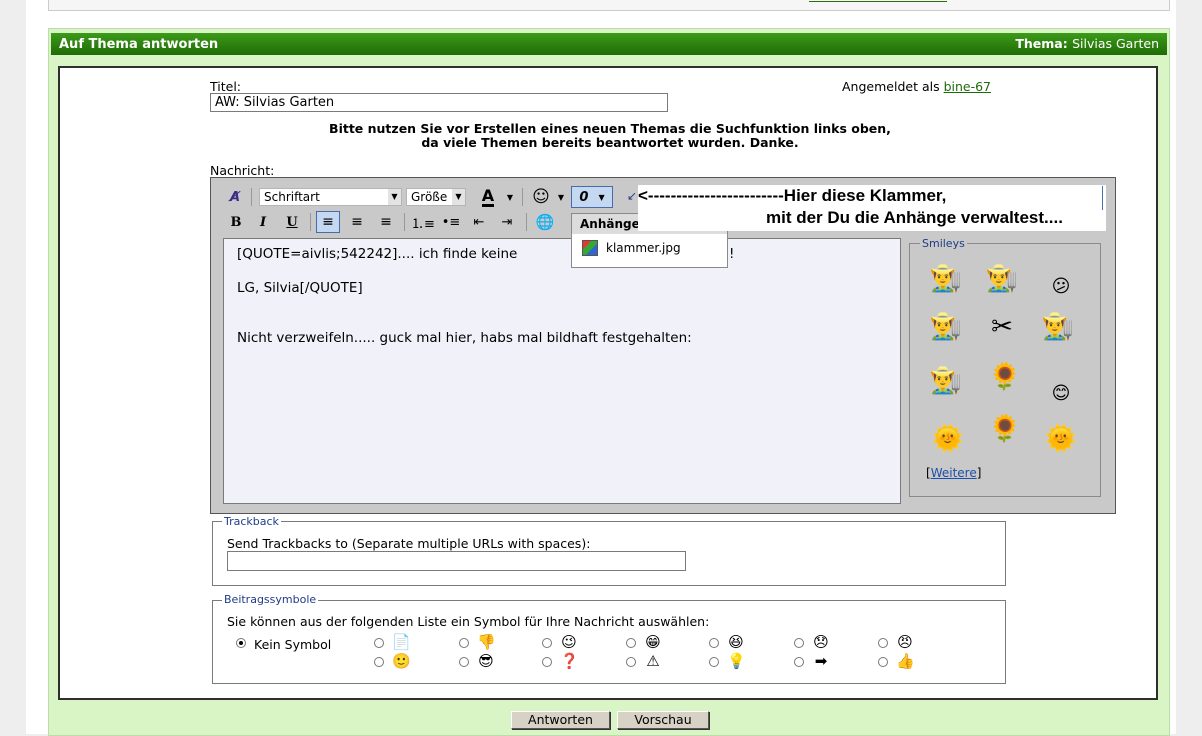 The height and width of the screenshot is (736, 1202). What do you see at coordinates (507, 222) in the screenshot?
I see `indent-icon: ⇥` at bounding box center [507, 222].